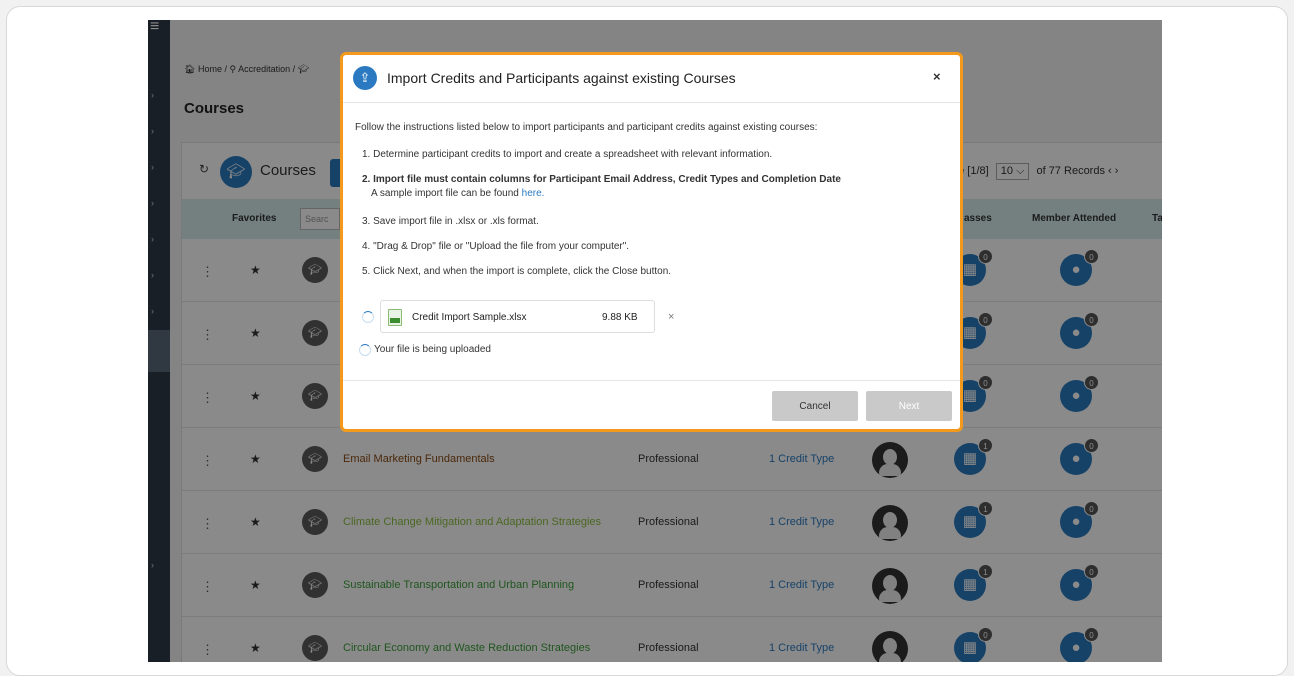 This screenshot has width=1294, height=676. Describe the element at coordinates (395, 317) in the screenshot. I see `excel-file-icon` at that location.